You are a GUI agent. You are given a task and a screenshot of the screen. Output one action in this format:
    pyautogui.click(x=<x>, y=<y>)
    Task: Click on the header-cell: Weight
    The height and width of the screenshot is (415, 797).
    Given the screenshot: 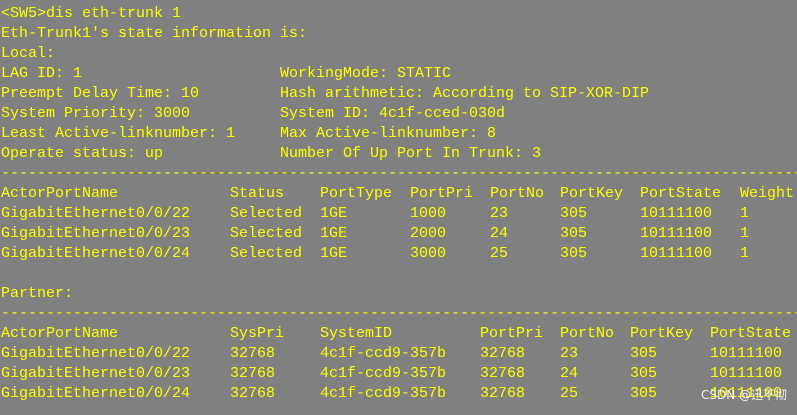 What is the action you would take?
    pyautogui.click(x=767, y=193)
    